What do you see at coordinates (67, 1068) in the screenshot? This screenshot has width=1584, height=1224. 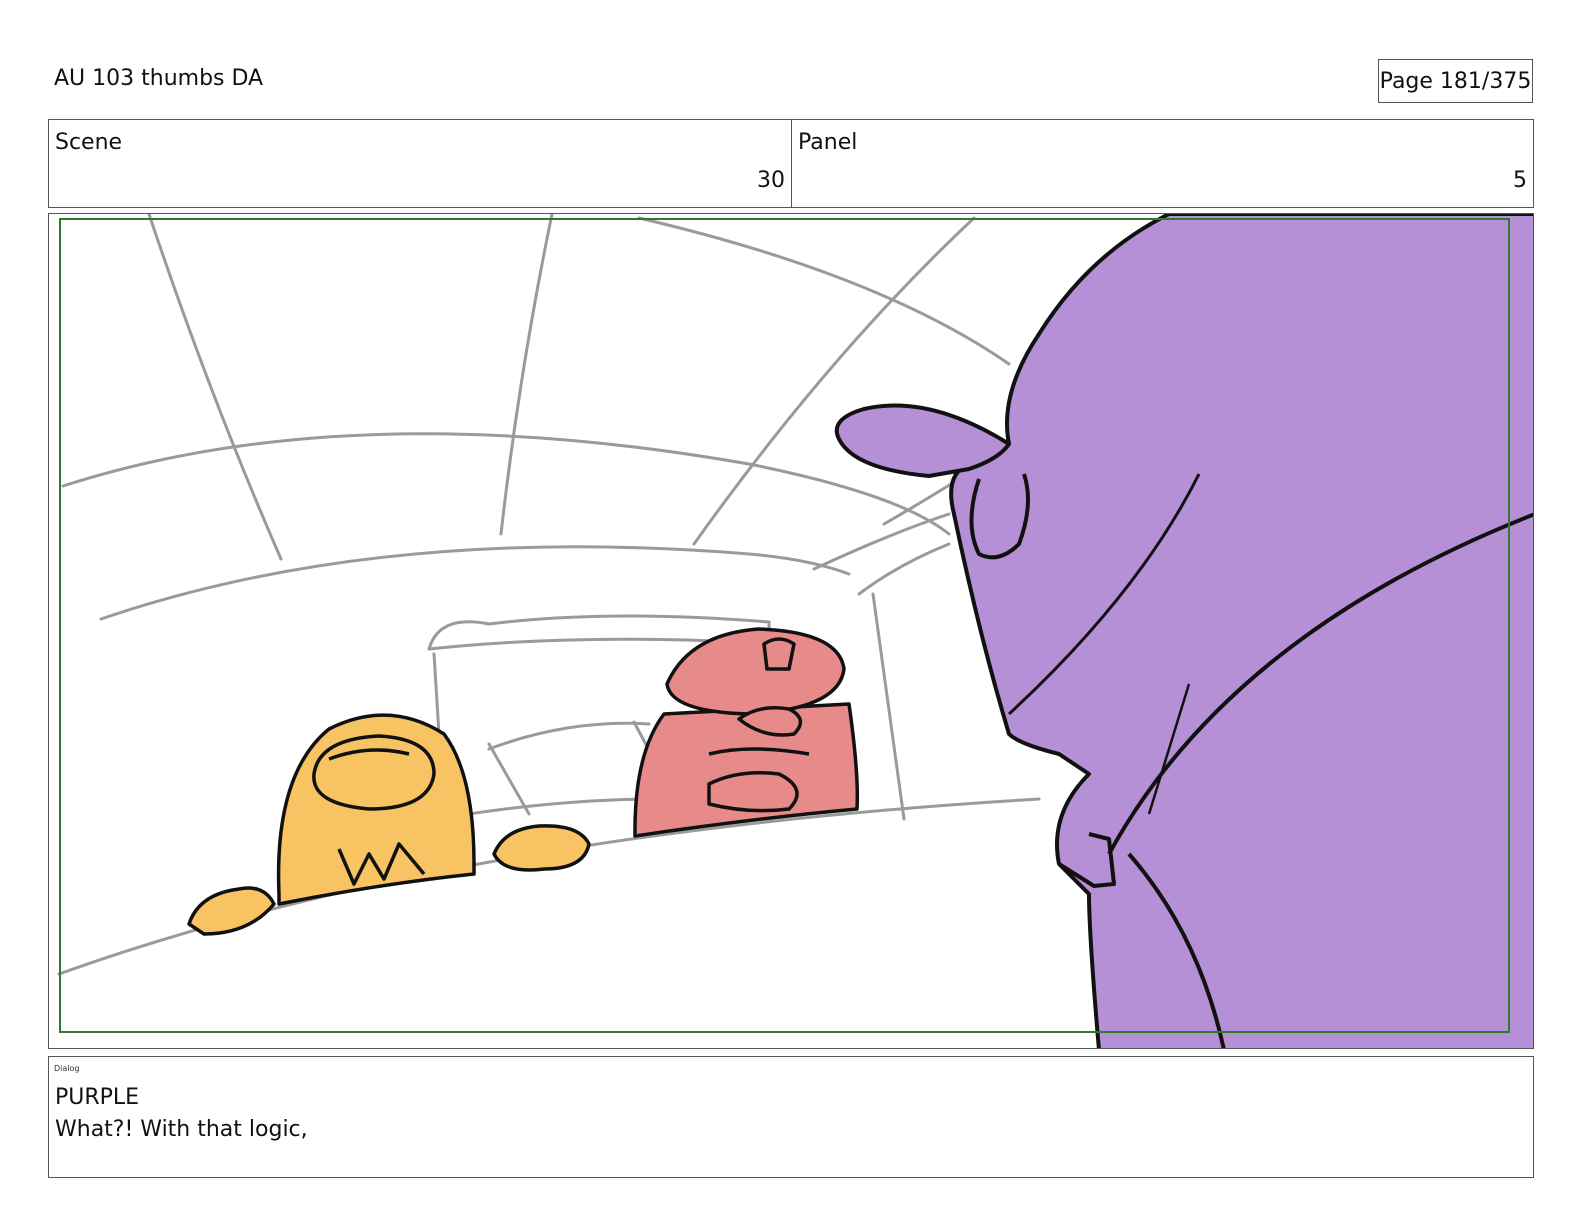 I see `dialog-label: Dialog` at bounding box center [67, 1068].